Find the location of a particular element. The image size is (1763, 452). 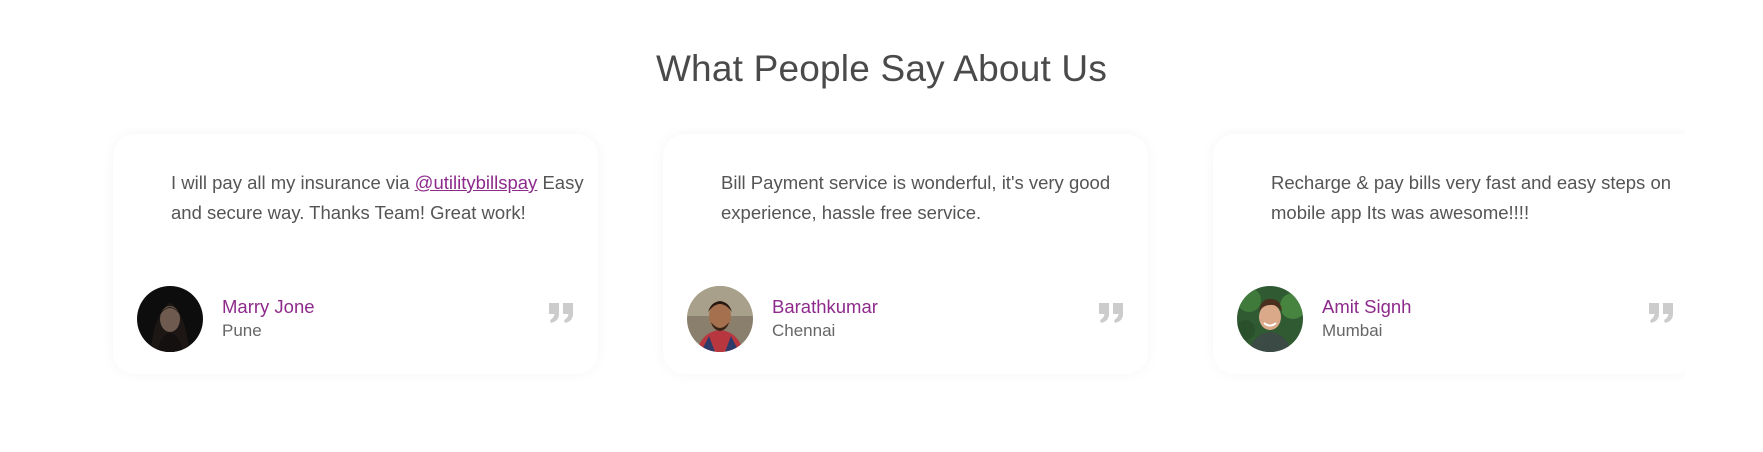

testimonial-author: Amit Signh Mumbai is located at coordinates (1324, 319).